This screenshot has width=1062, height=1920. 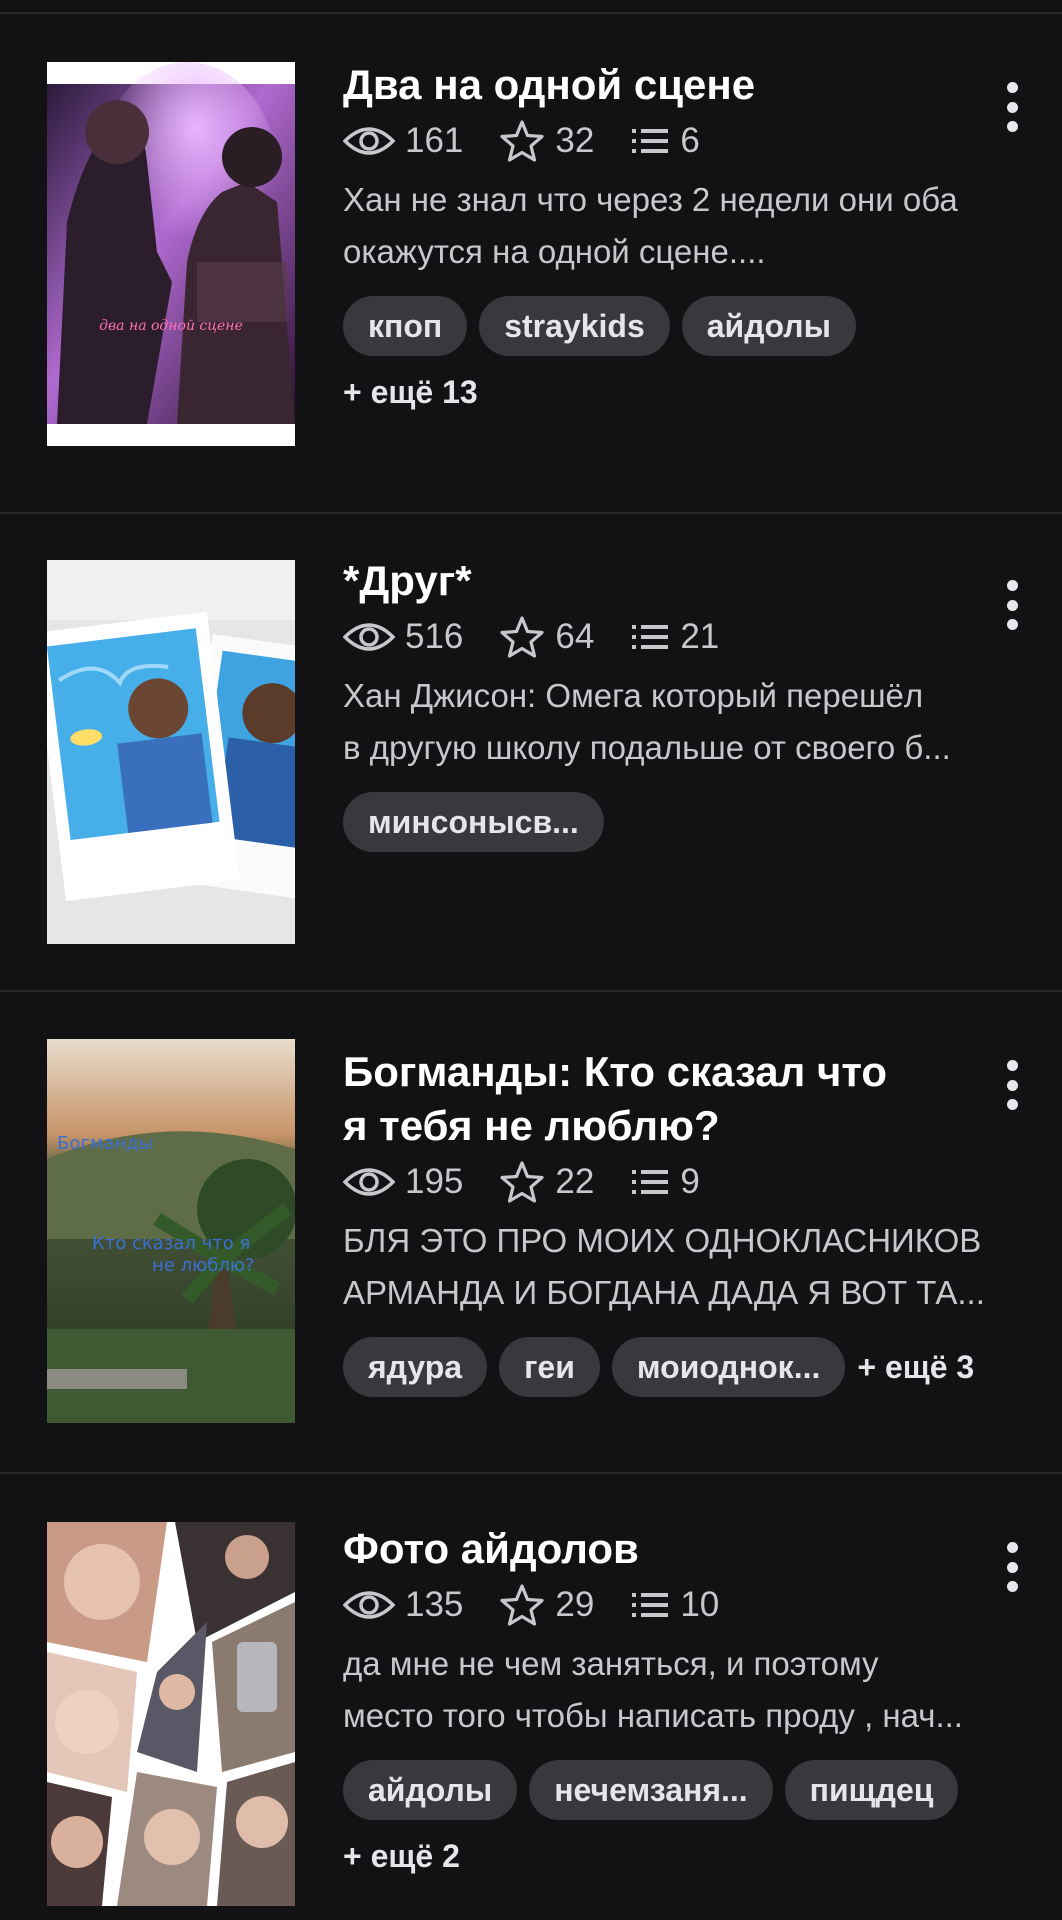 I want to click on views-stat: 161, so click(x=403, y=141).